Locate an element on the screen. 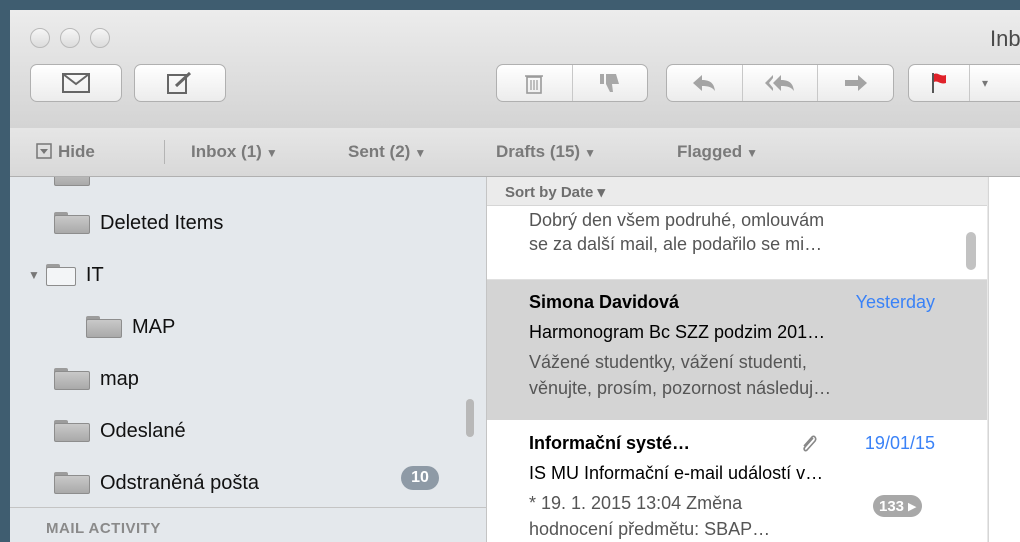 The height and width of the screenshot is (542, 1020). message-preview-pane is located at coordinates (1004, 359).